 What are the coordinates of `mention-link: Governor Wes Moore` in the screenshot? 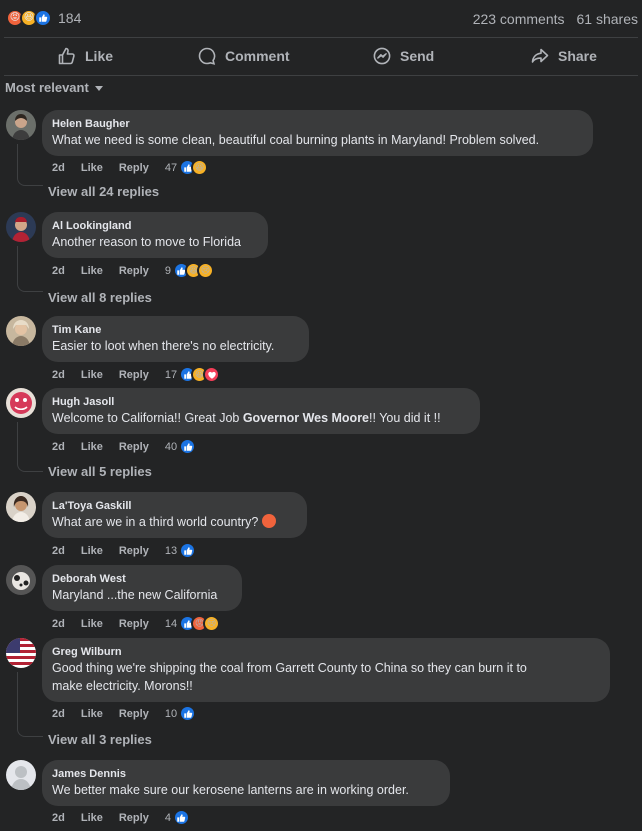 It's located at (306, 418).